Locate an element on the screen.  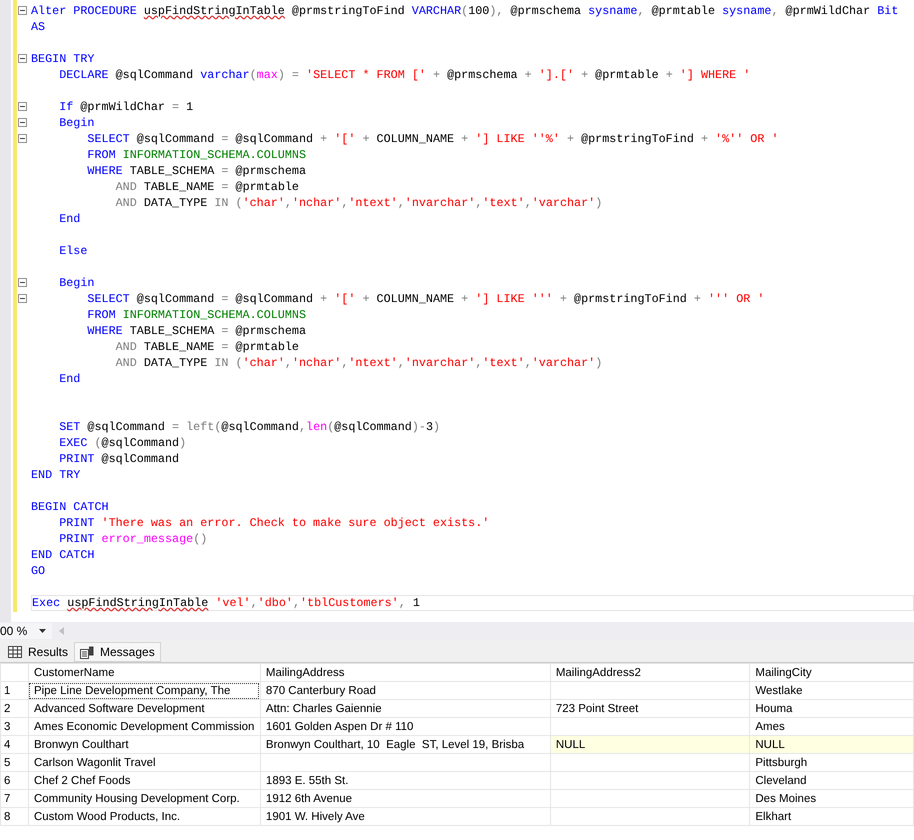
table-cell: 1893 E. 55th St. is located at coordinates (405, 781).